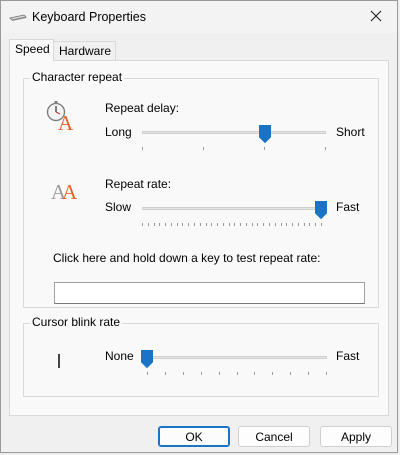 The height and width of the screenshot is (455, 400). Describe the element at coordinates (147, 359) in the screenshot. I see `cursor-blink-thumb` at that location.